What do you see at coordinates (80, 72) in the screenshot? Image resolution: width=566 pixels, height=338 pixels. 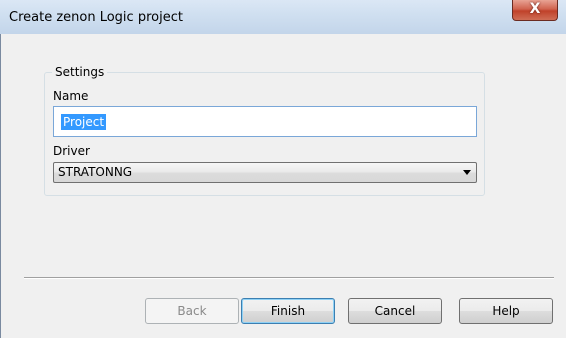 I see `settings-group-label: Settings` at bounding box center [80, 72].